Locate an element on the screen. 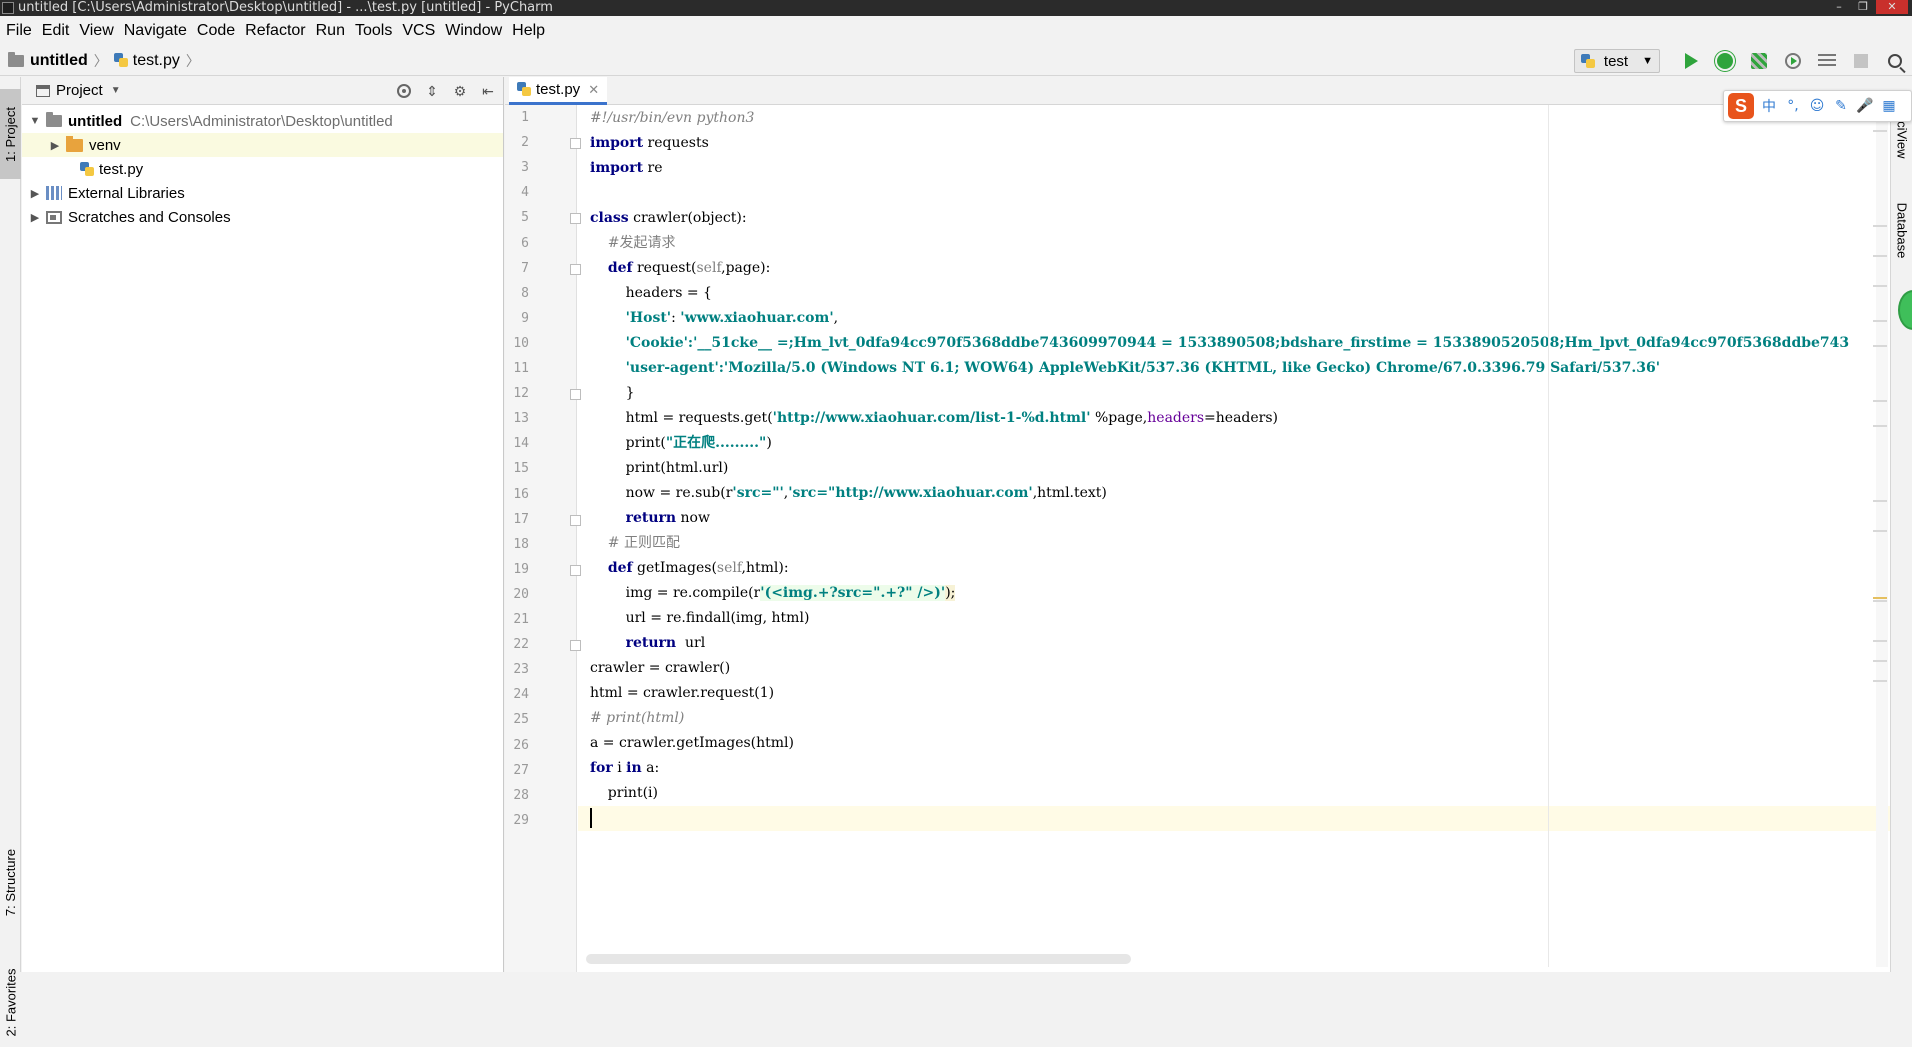  coverage-button is located at coordinates (1759, 61).